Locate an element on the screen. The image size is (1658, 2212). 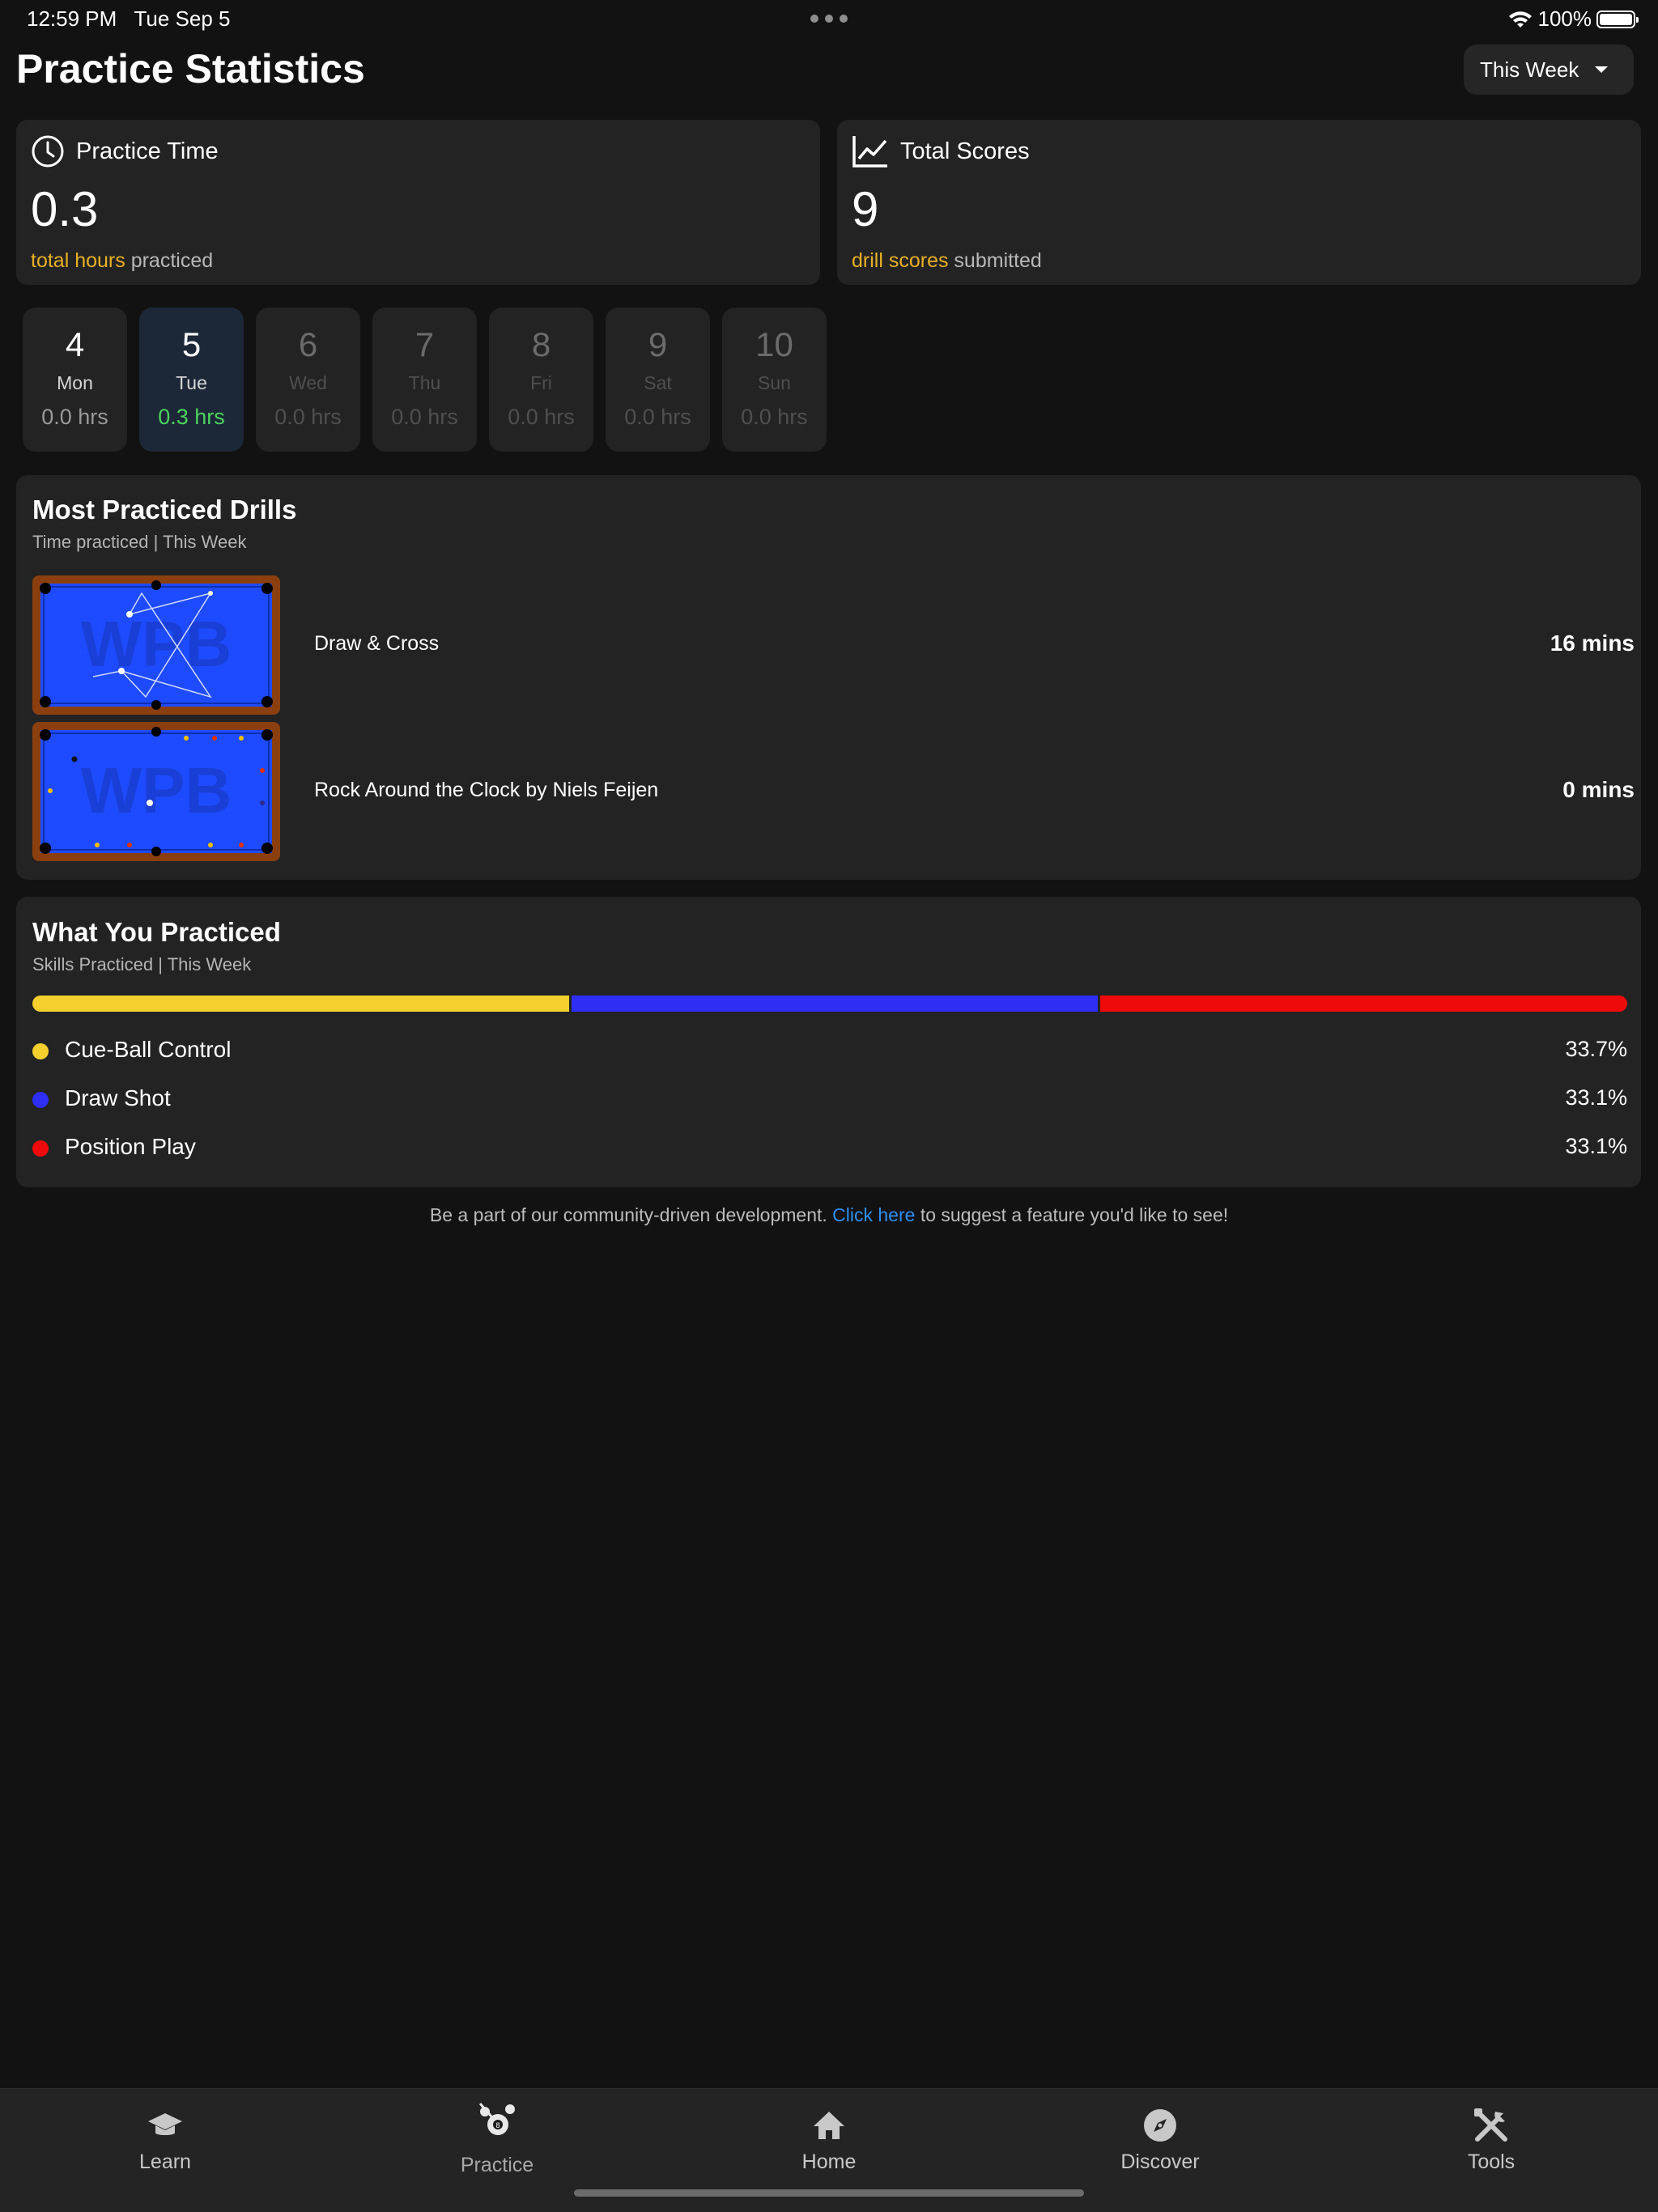
page-title: Practice Statistics is located at coordinates (190, 68).